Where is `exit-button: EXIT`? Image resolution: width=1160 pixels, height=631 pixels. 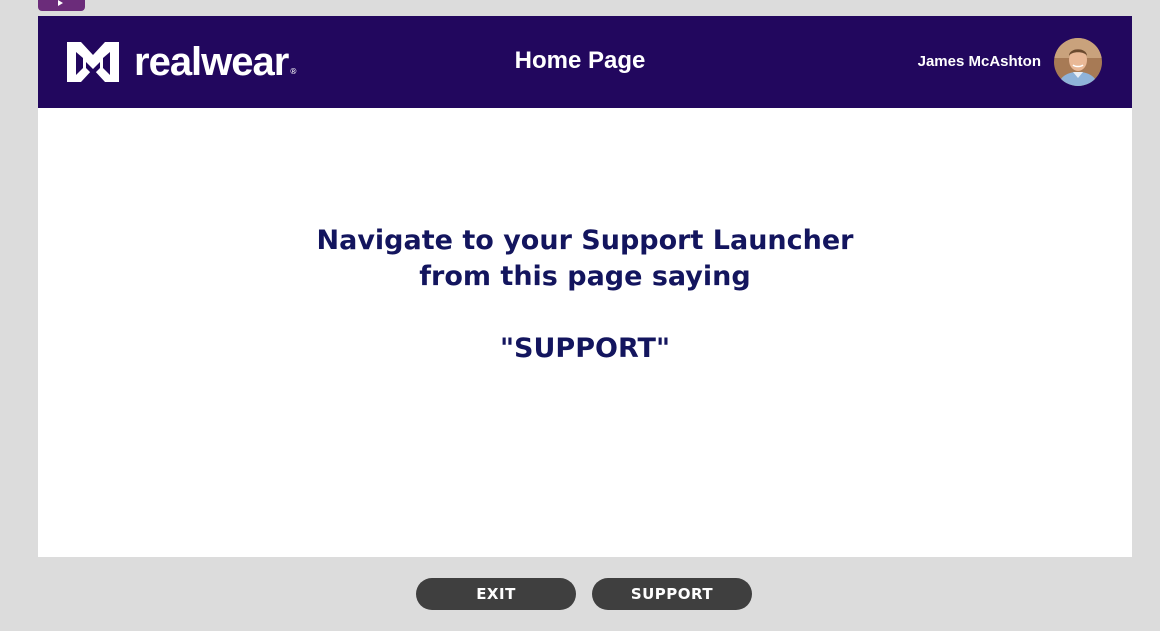
exit-button: EXIT is located at coordinates (496, 594).